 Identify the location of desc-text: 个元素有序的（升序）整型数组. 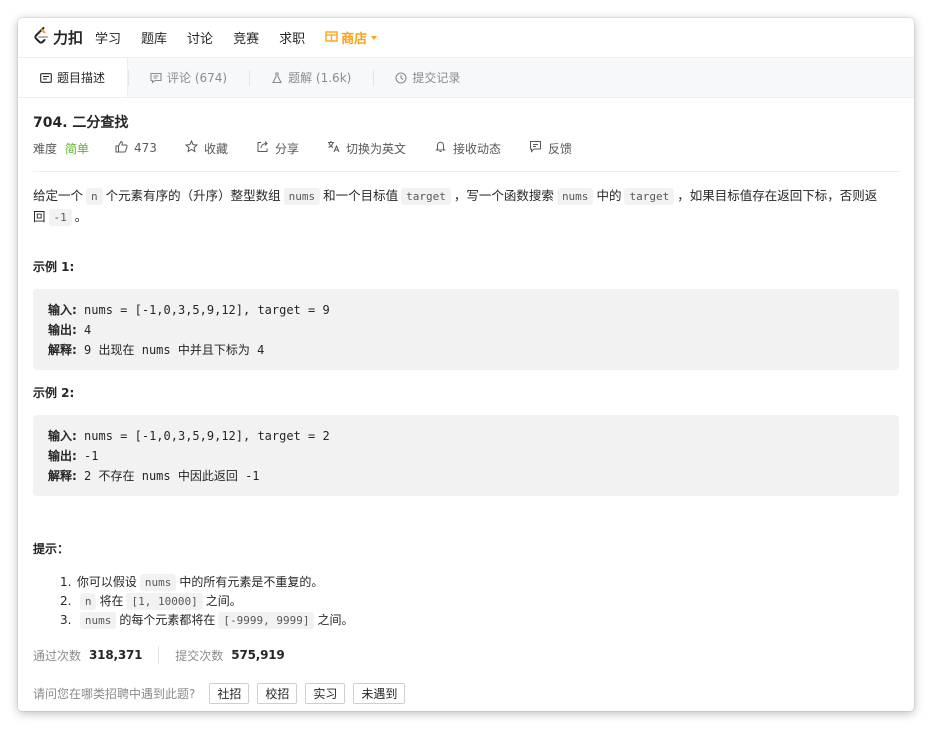
(193, 195).